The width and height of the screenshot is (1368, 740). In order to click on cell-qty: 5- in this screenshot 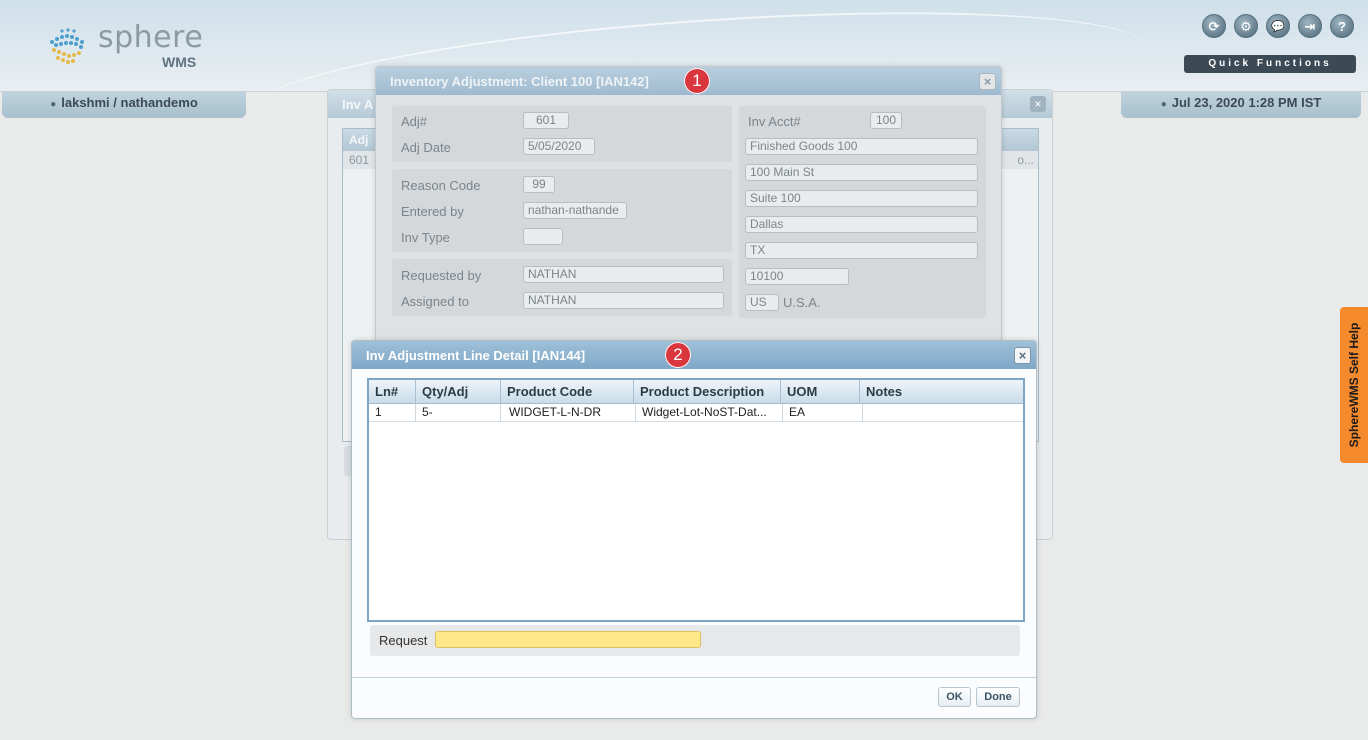, I will do `click(458, 412)`.